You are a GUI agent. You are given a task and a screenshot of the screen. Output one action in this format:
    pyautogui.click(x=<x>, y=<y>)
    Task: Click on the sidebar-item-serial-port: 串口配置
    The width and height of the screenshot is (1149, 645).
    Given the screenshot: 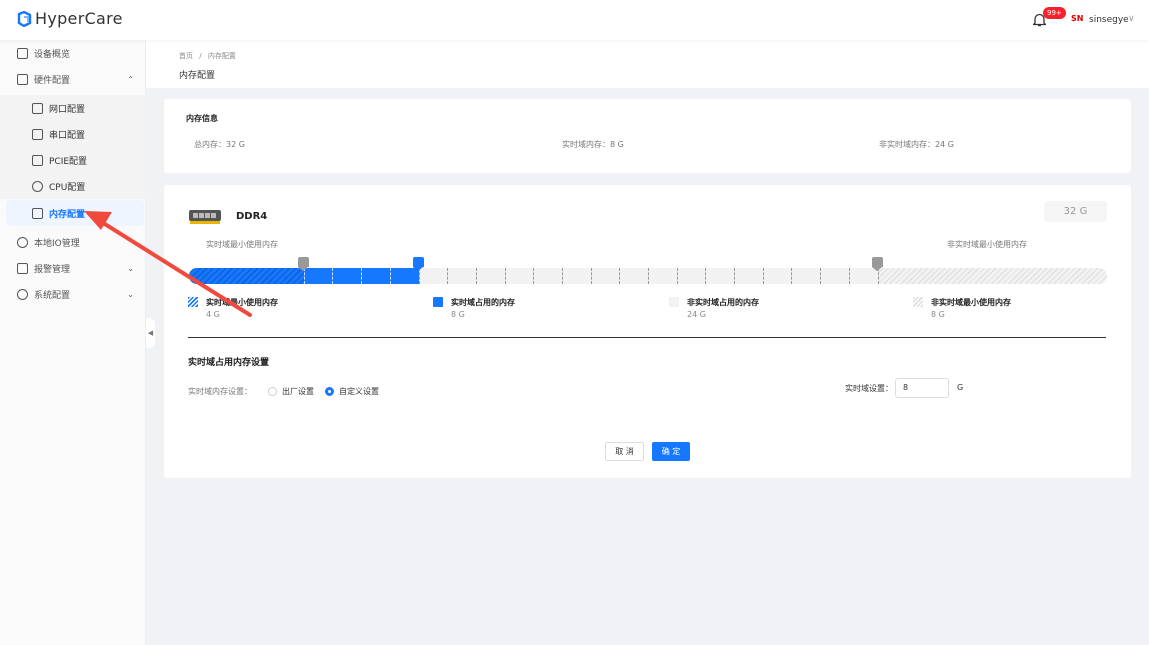 What is the action you would take?
    pyautogui.click(x=73, y=134)
    